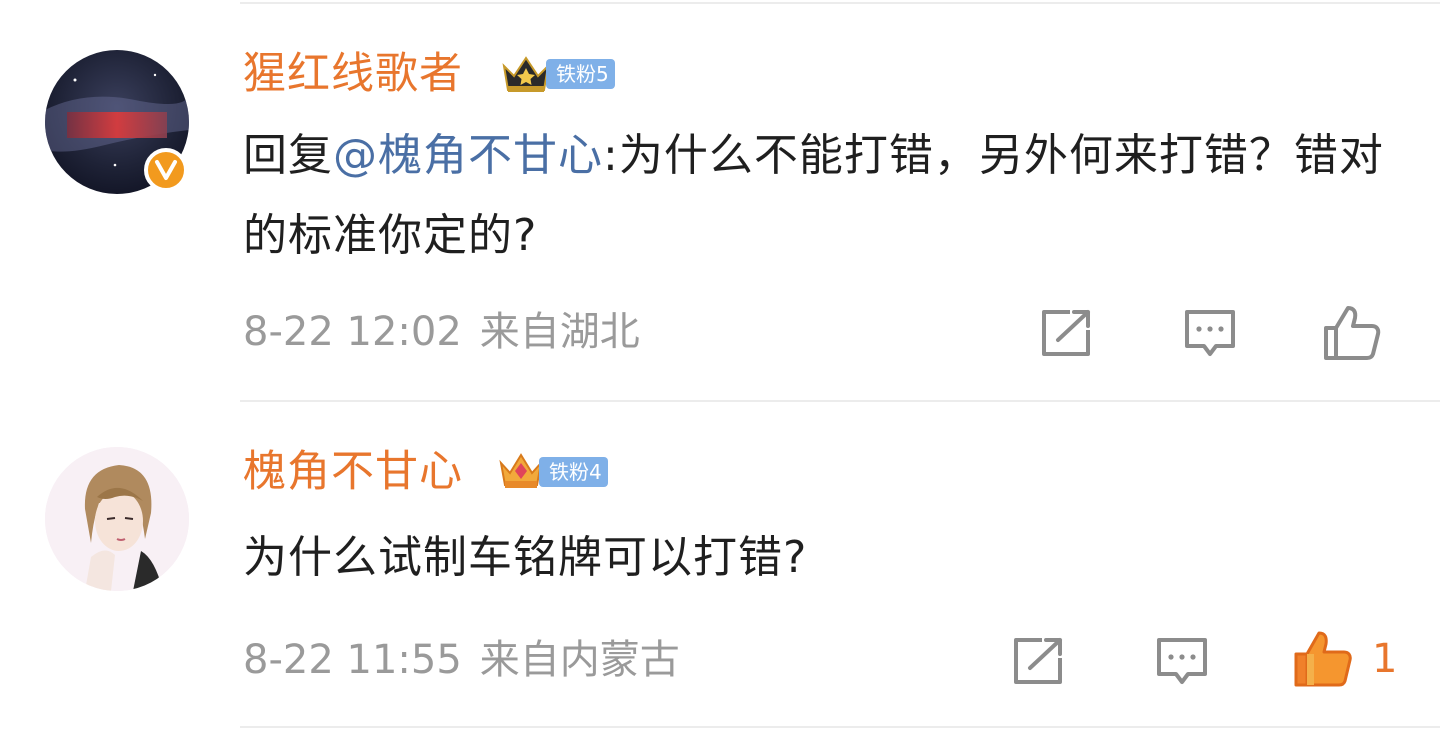  I want to click on comment-date: 8-22 12:02, so click(352, 332).